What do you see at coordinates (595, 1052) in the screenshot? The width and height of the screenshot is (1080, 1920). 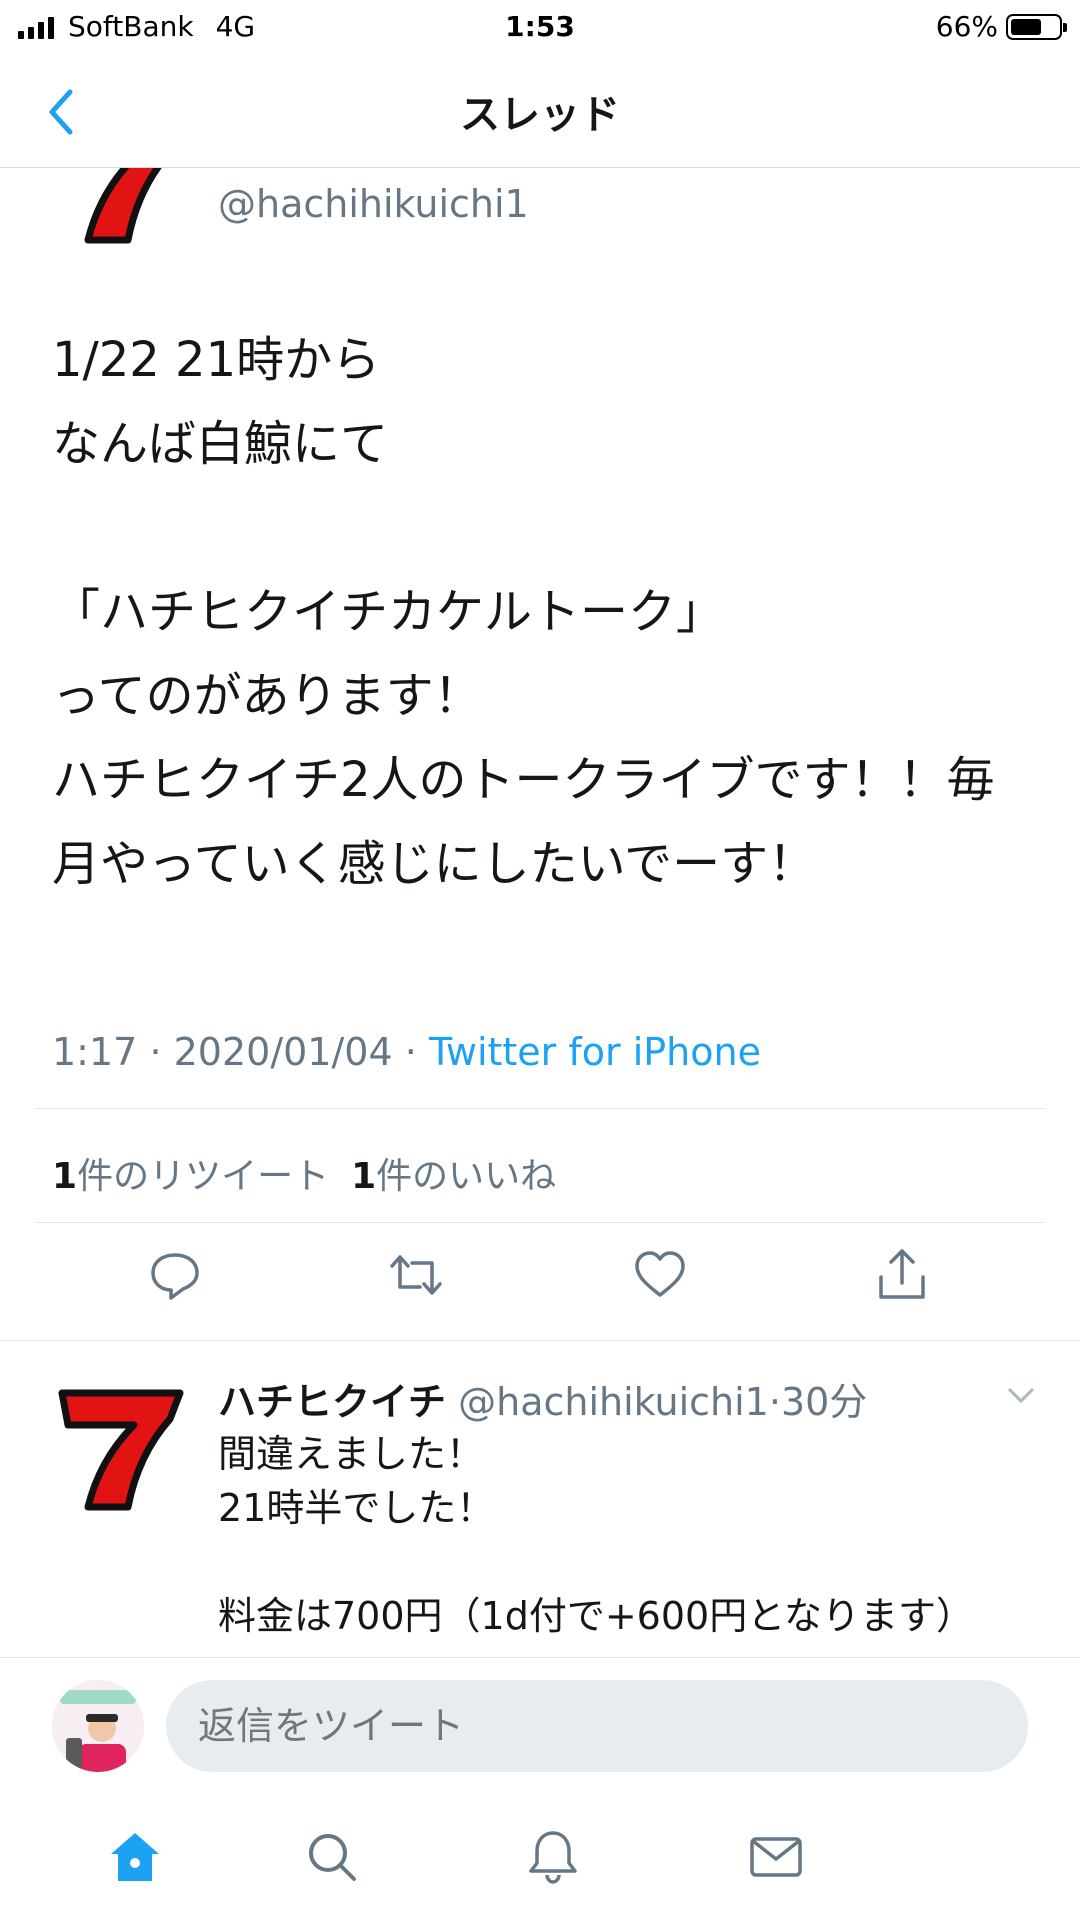 I see `tweet-source-link: Twitter for iPhone` at bounding box center [595, 1052].